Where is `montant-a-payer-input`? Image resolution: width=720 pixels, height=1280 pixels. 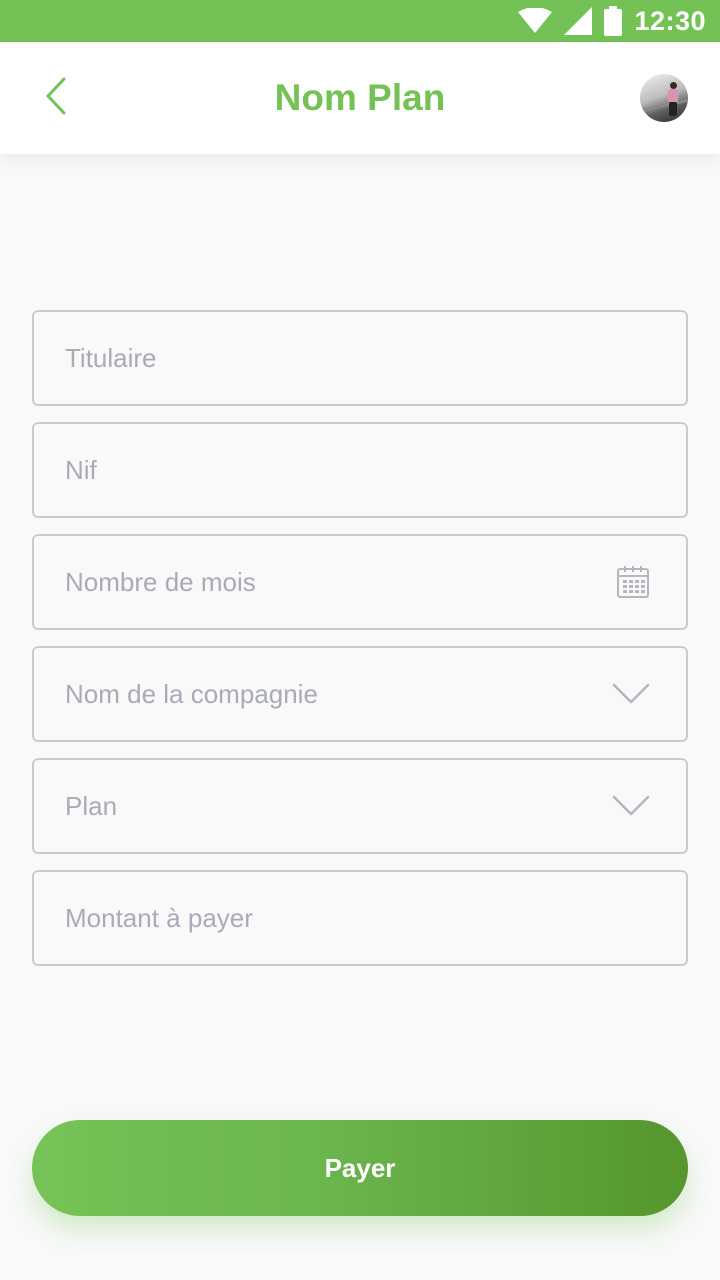
montant-a-payer-input is located at coordinates (360, 918).